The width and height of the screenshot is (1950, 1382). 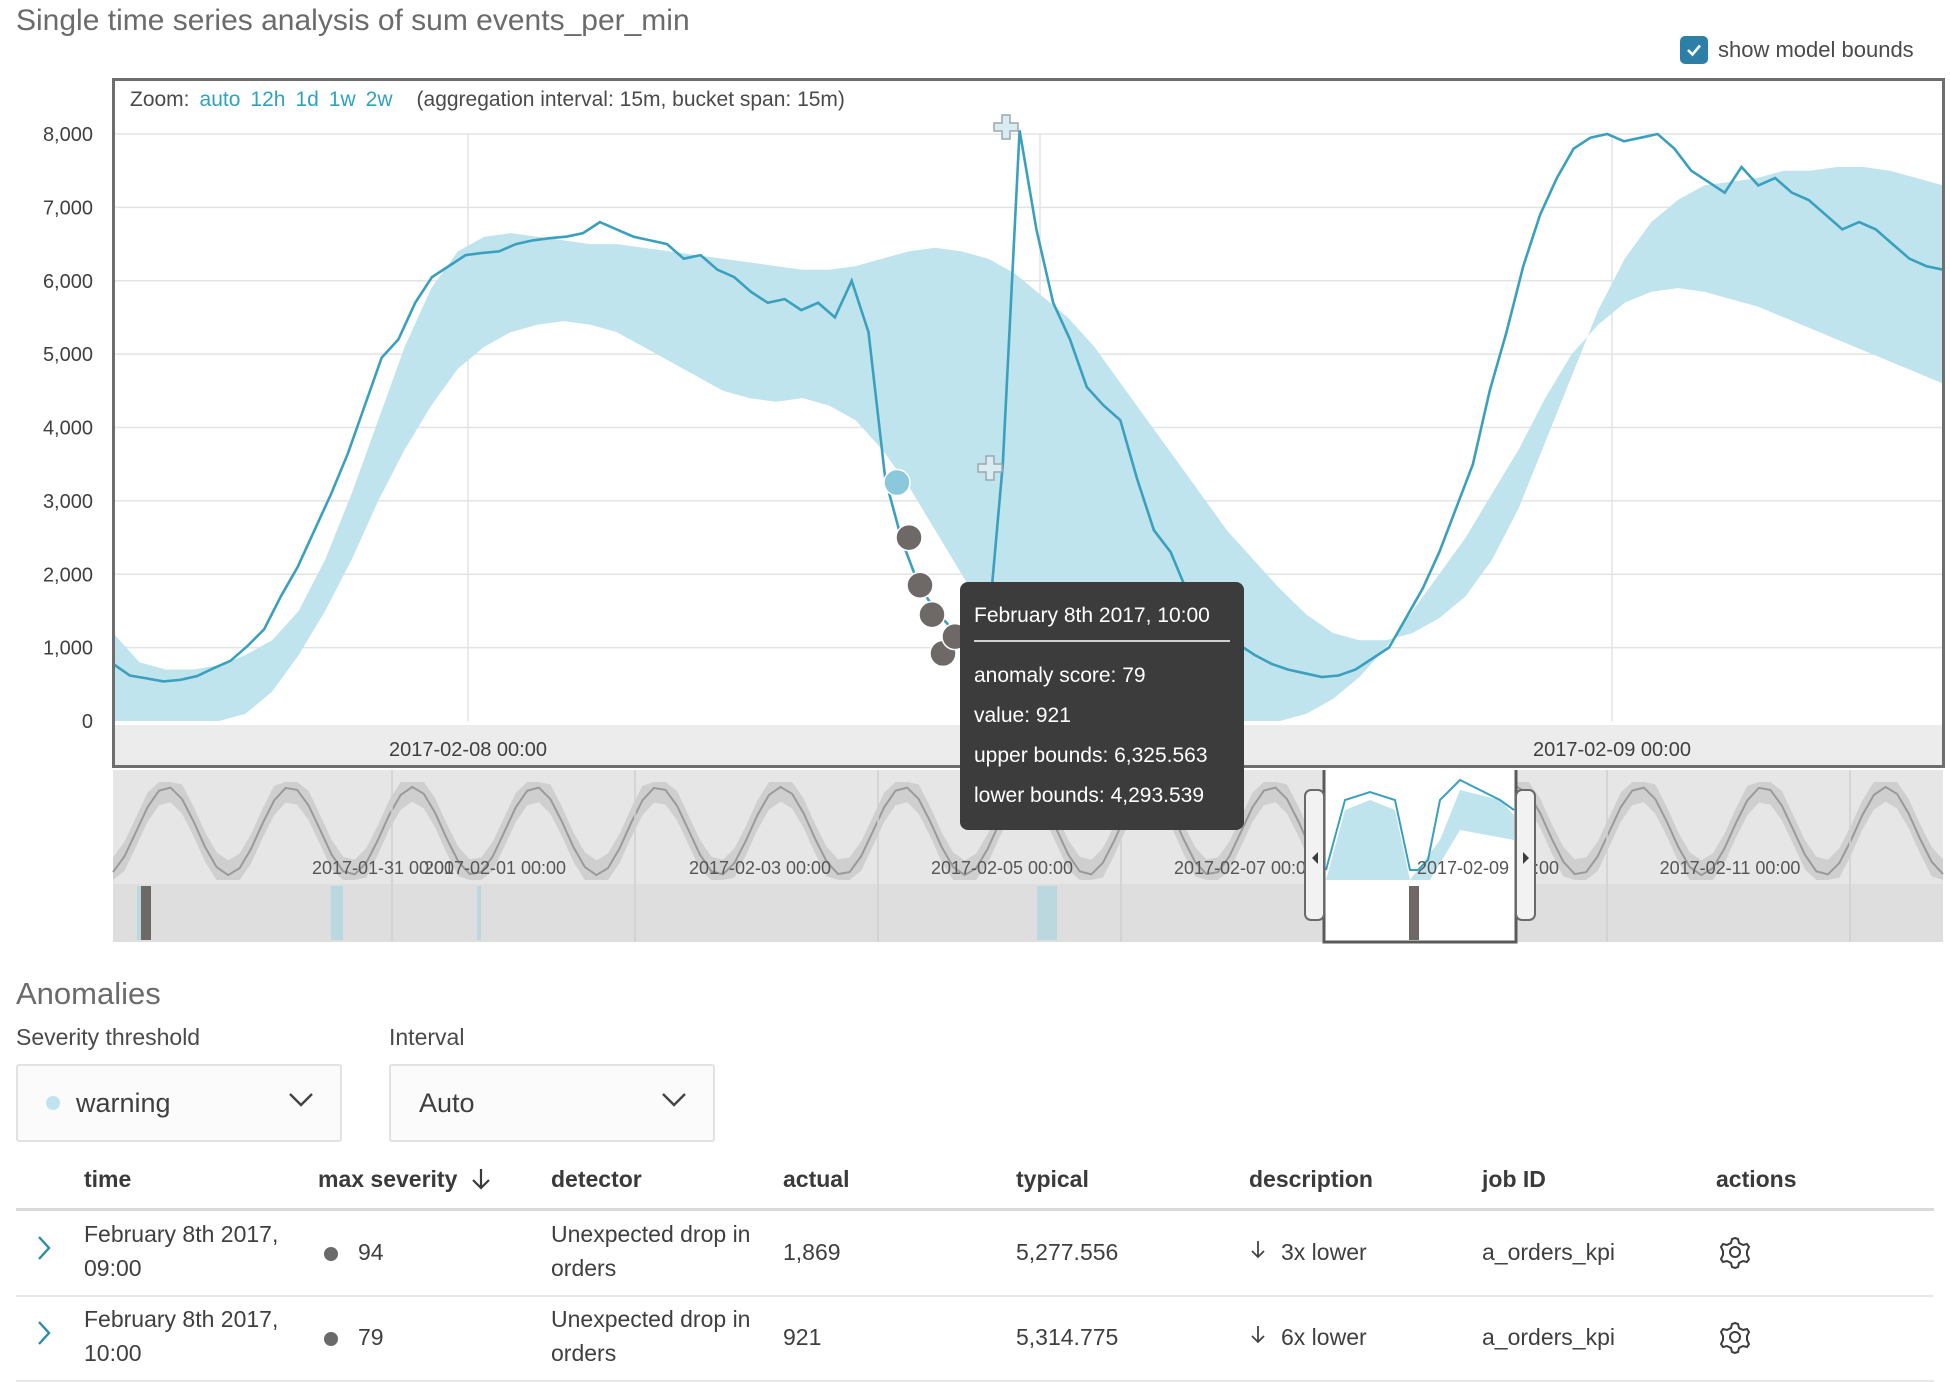 What do you see at coordinates (1420, 855) in the screenshot?
I see `brush-window-bg` at bounding box center [1420, 855].